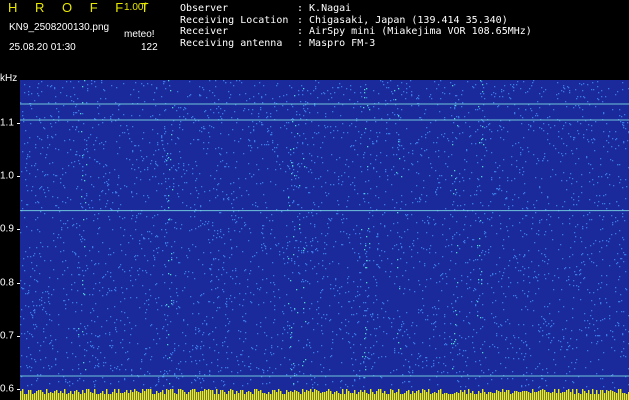  What do you see at coordinates (9, 78) in the screenshot?
I see `y-unit-label: kHz` at bounding box center [9, 78].